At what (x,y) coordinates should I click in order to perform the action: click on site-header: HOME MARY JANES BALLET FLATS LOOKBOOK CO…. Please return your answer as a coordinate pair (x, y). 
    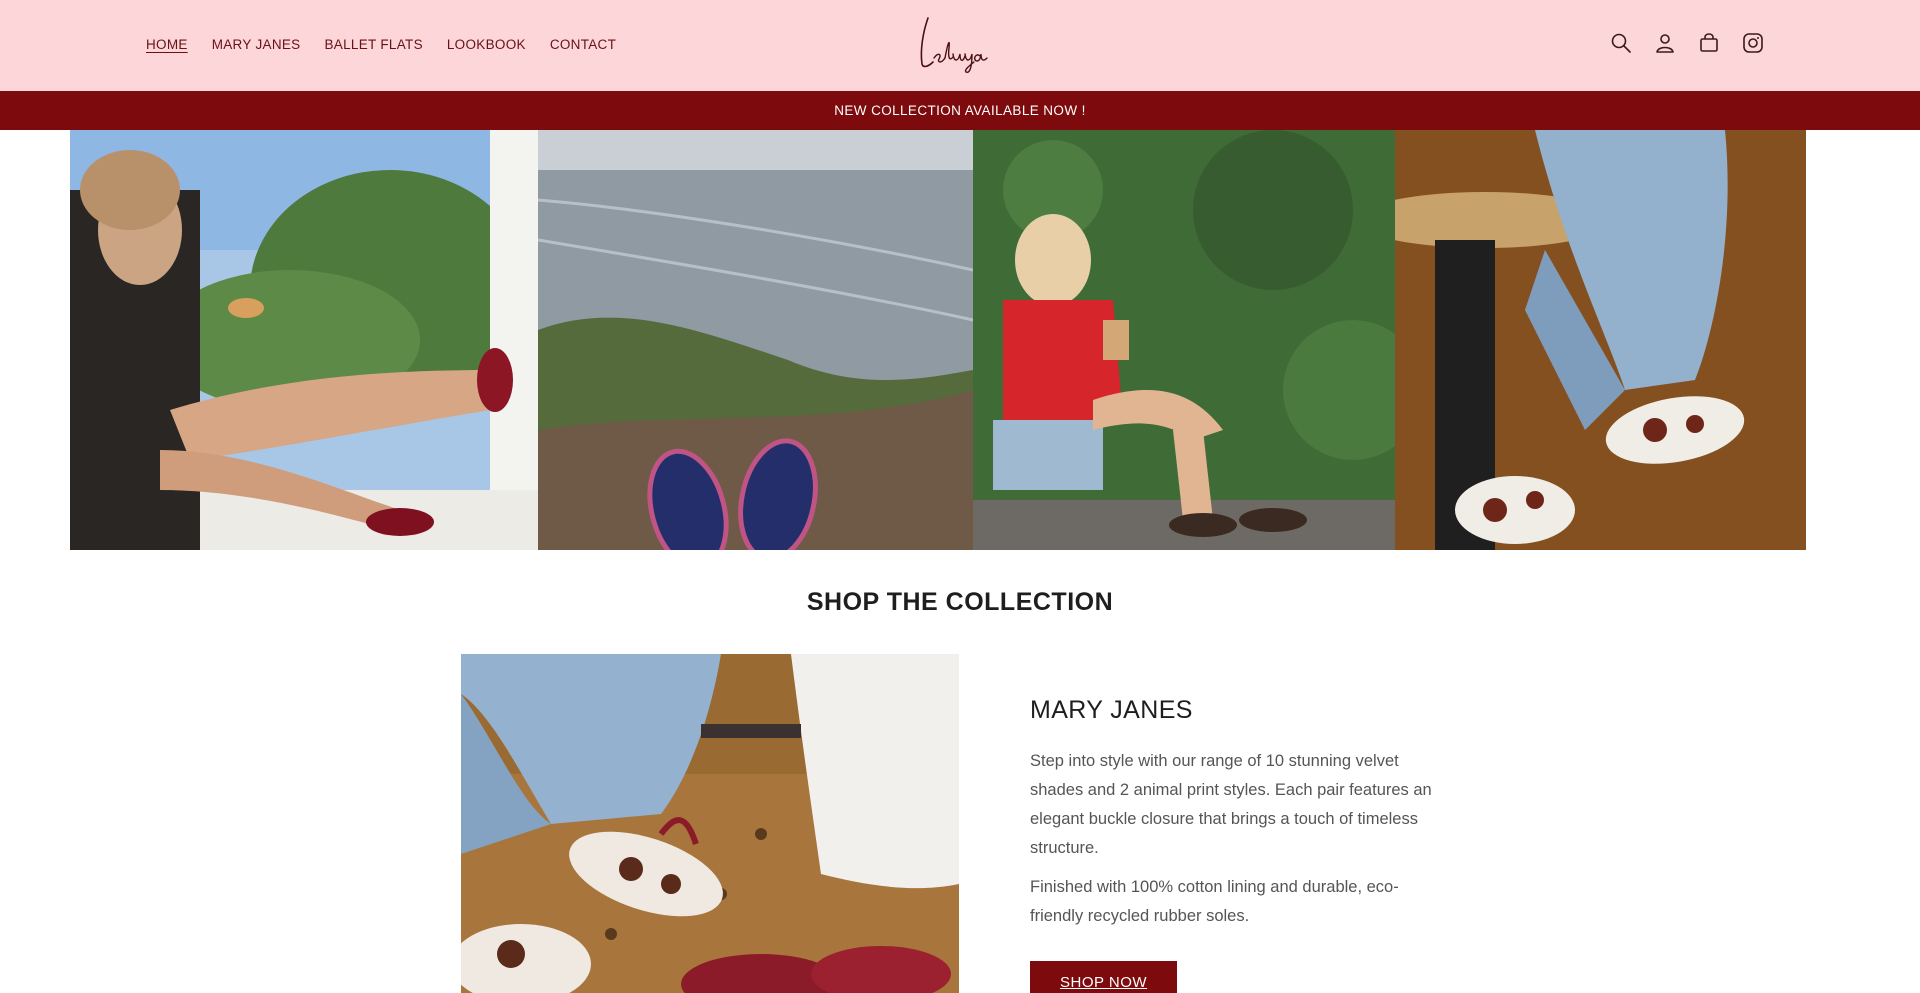
    Looking at the image, I should click on (960, 45).